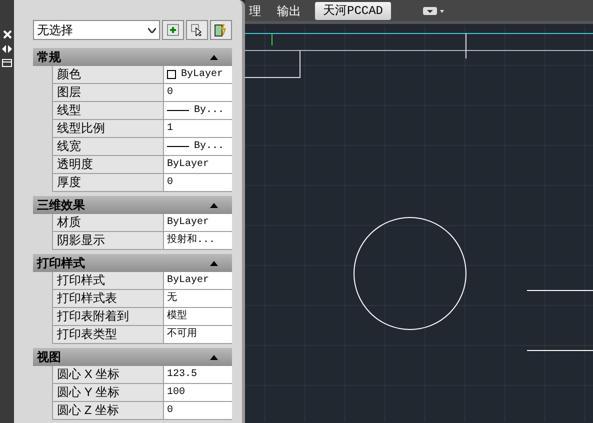 The height and width of the screenshot is (423, 593). What do you see at coordinates (176, 393) in the screenshot?
I see `value-text: 100` at bounding box center [176, 393].